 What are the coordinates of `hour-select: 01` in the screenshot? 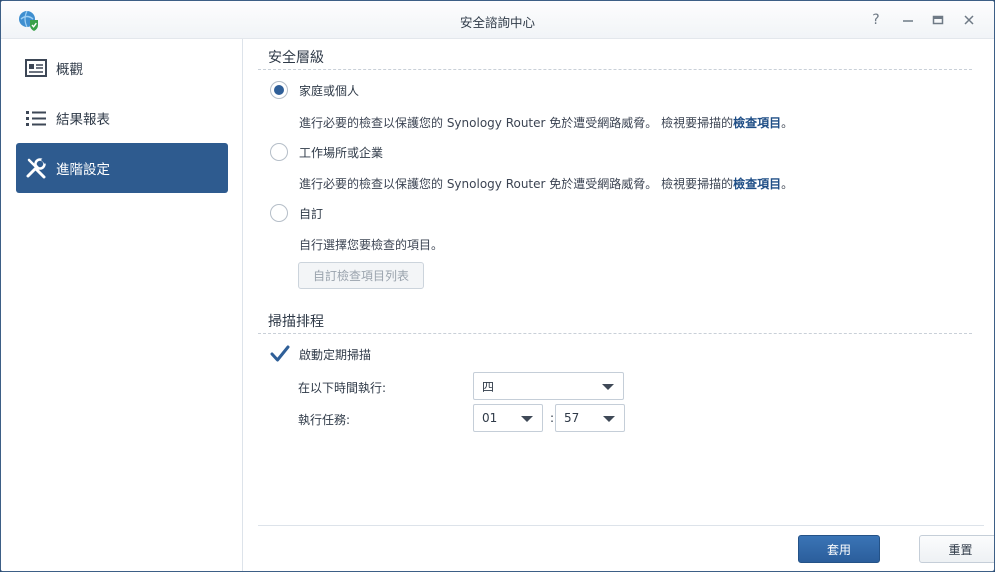 It's located at (508, 418).